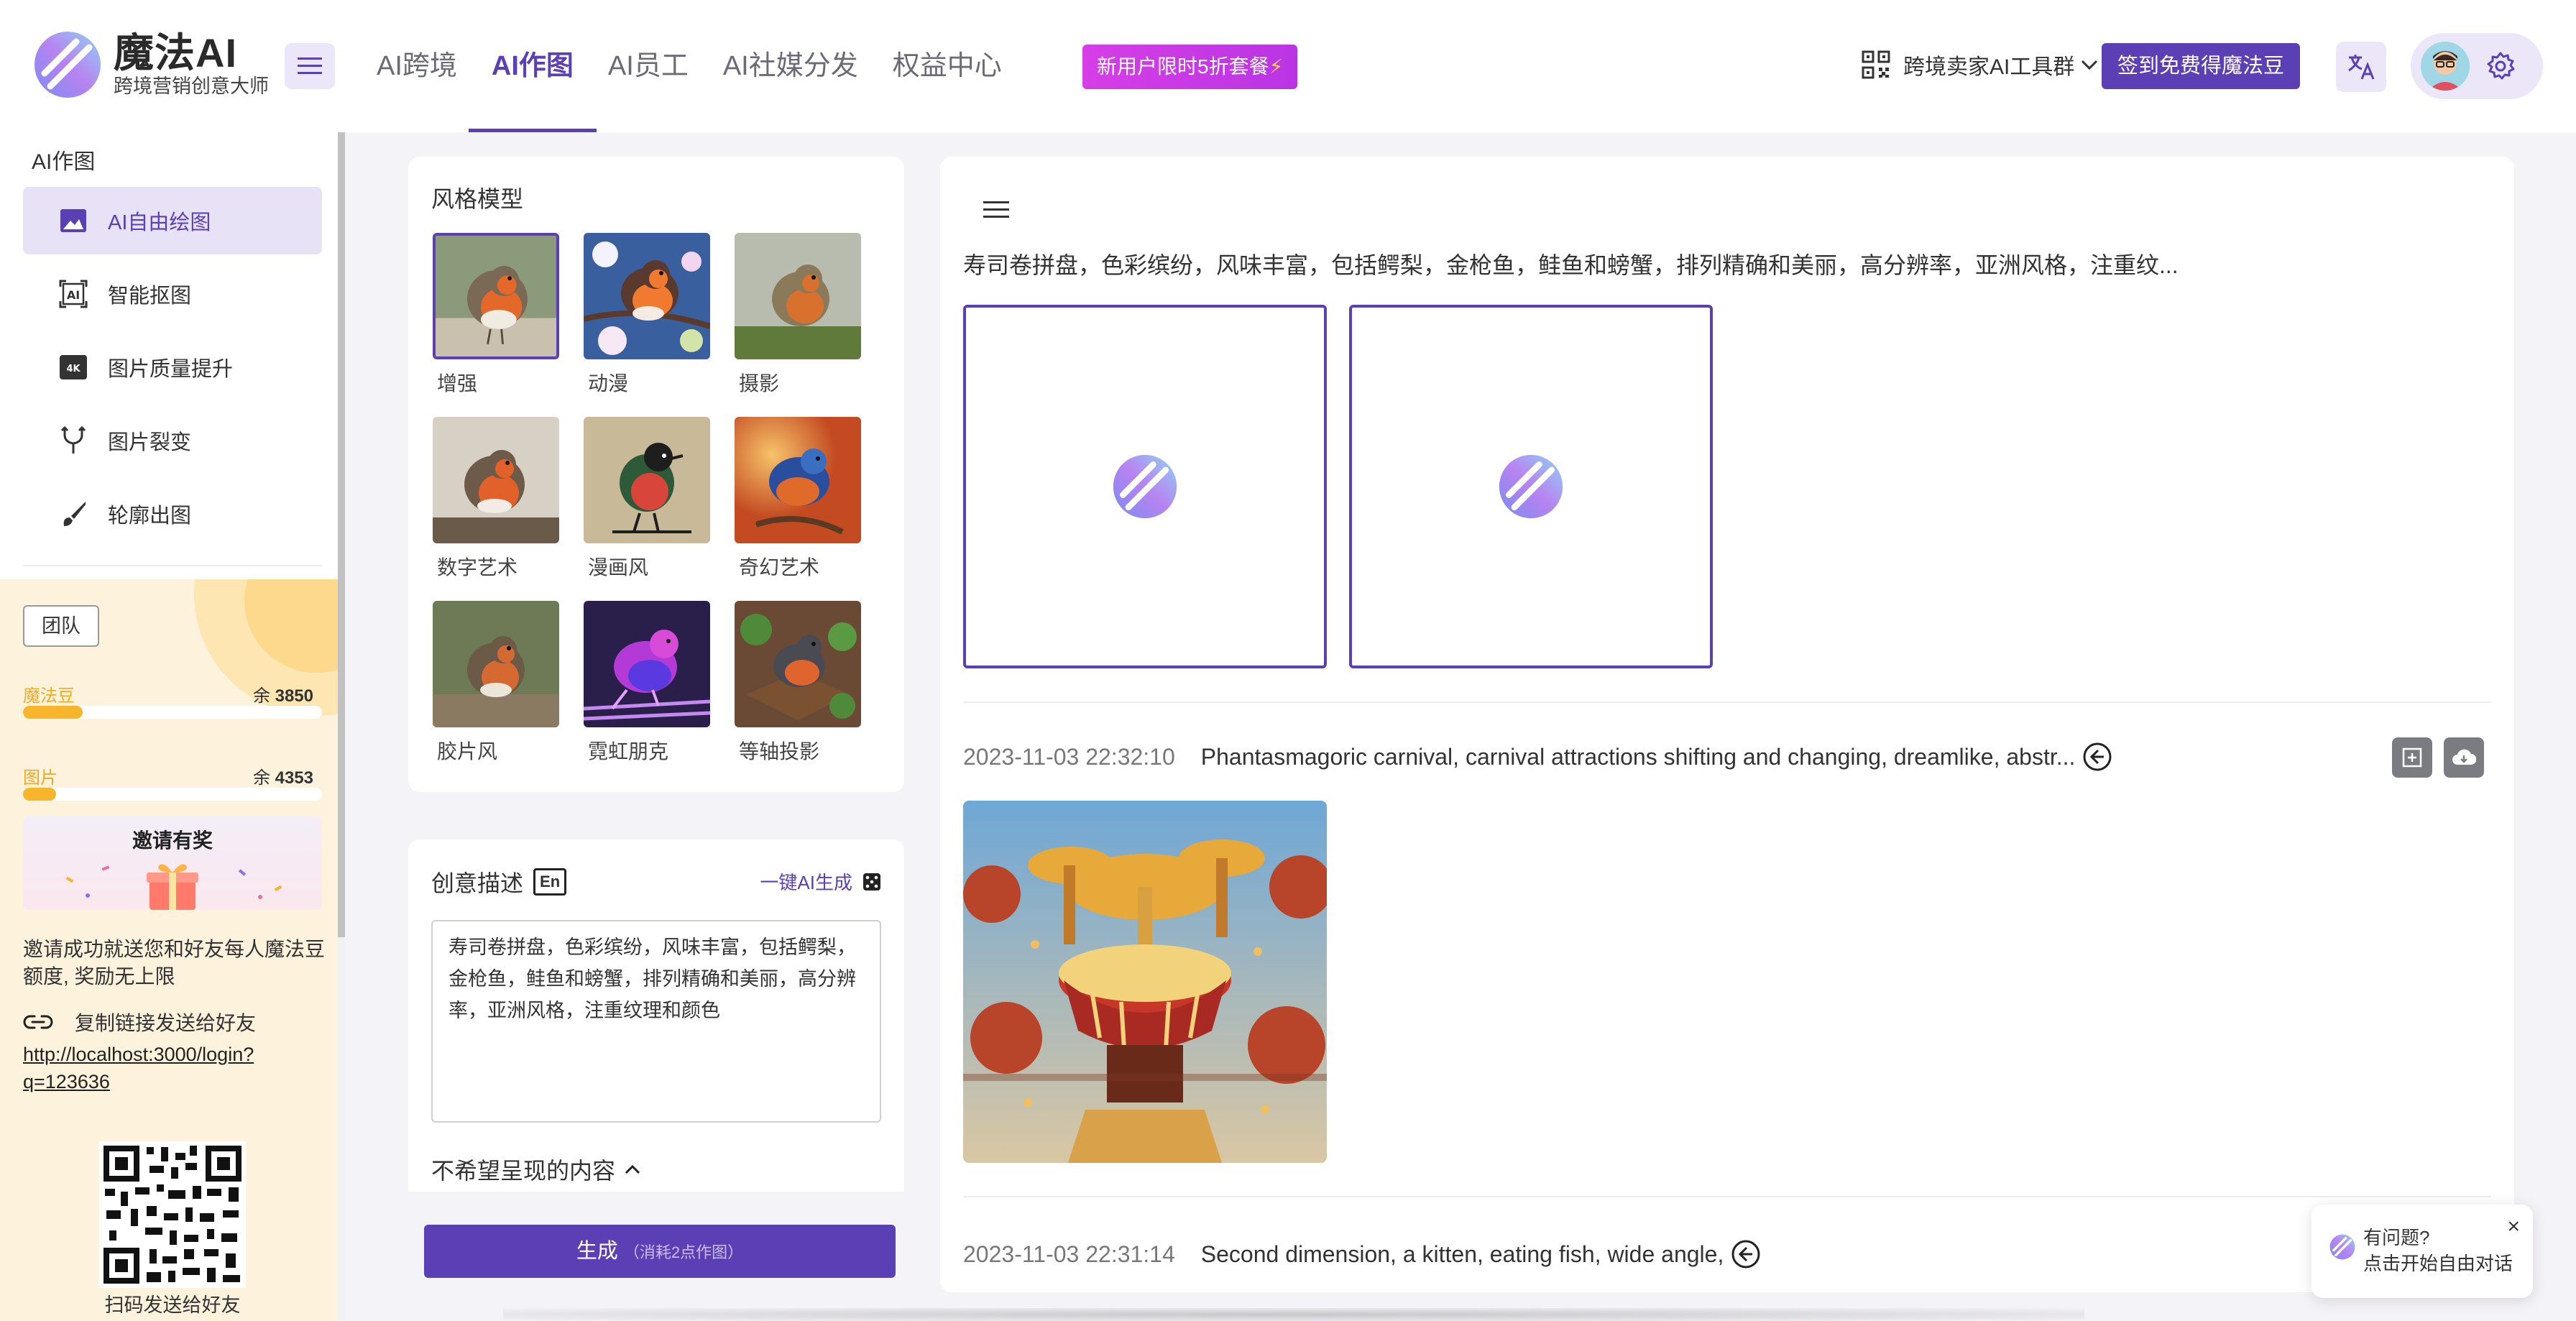 This screenshot has width=2576, height=1321. What do you see at coordinates (73, 440) in the screenshot?
I see `fork-icon` at bounding box center [73, 440].